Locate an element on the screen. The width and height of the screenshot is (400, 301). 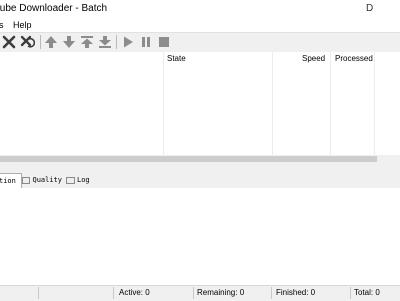
tab-log: Log is located at coordinates (80, 180).